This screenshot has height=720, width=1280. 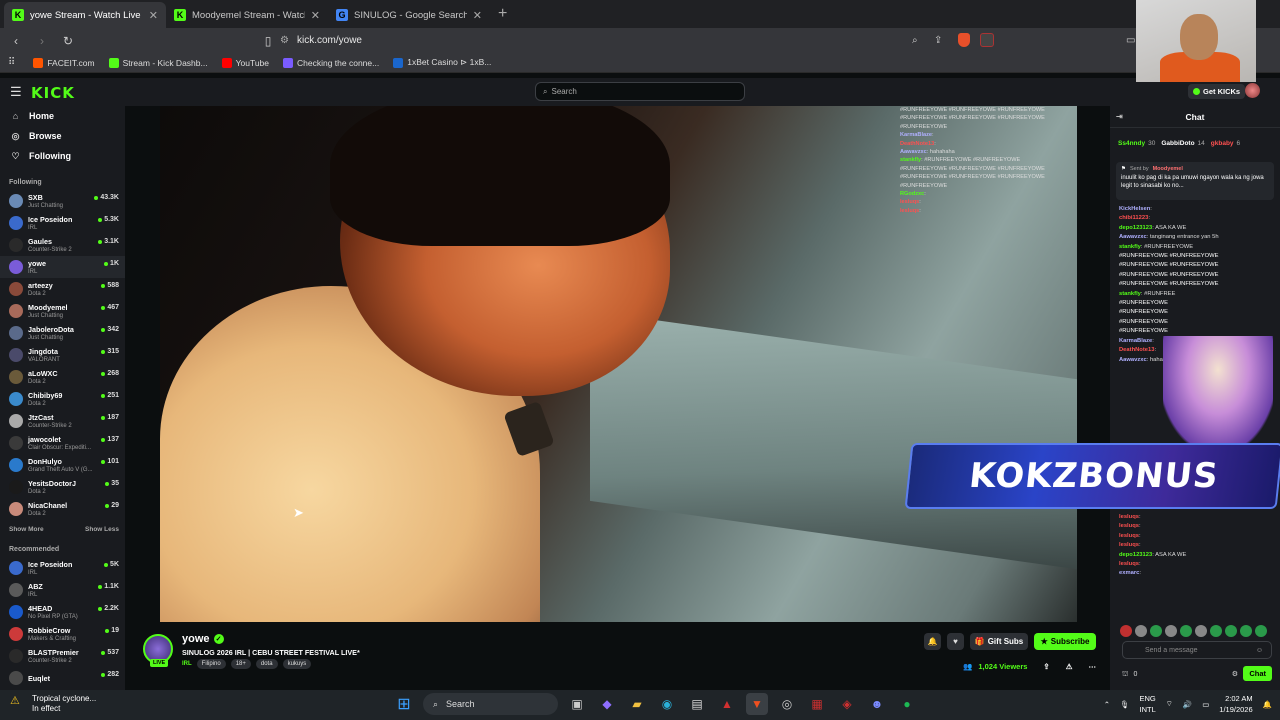 I want to click on sidebar-channel: Euqlet 282, so click(x=62, y=678).